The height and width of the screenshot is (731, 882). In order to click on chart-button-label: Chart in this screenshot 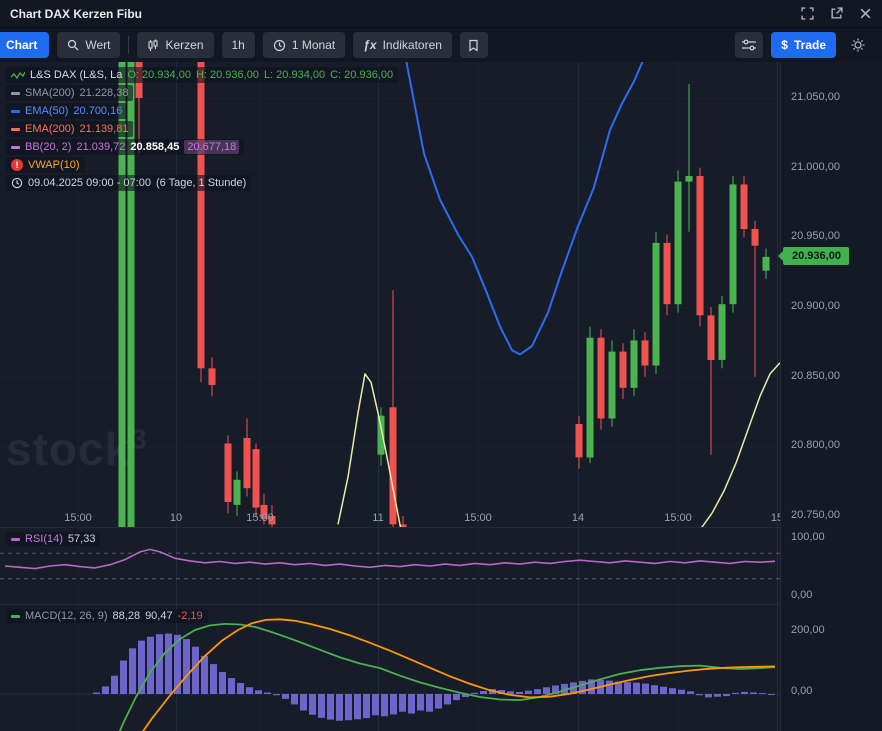, I will do `click(22, 45)`.